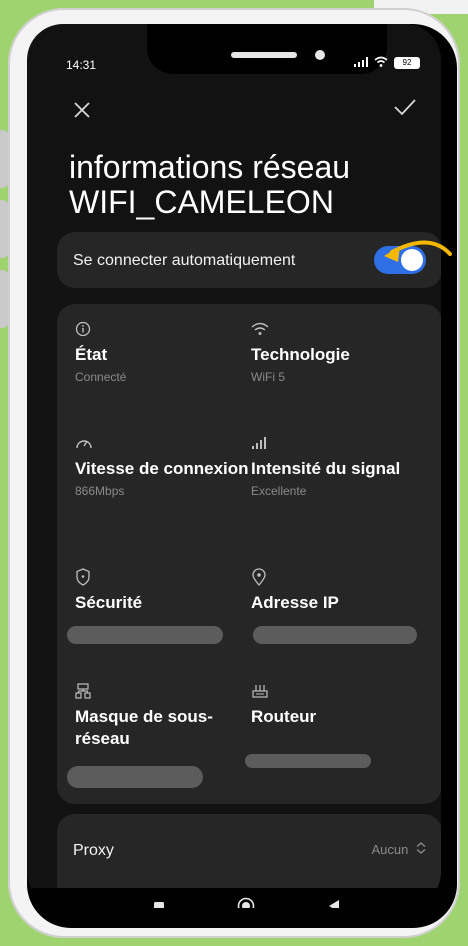  What do you see at coordinates (162, 468) in the screenshot?
I see `info-label: Vitesse de connexion` at bounding box center [162, 468].